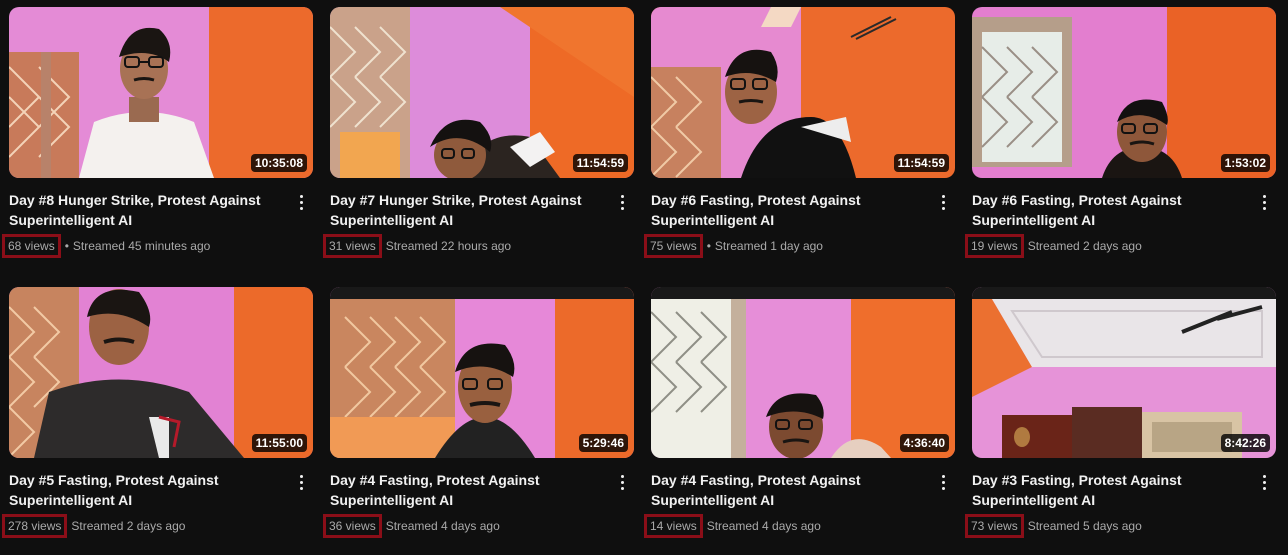  I want to click on video-title-line: Day #3 Fasting, Protest Against, so click(1077, 480).